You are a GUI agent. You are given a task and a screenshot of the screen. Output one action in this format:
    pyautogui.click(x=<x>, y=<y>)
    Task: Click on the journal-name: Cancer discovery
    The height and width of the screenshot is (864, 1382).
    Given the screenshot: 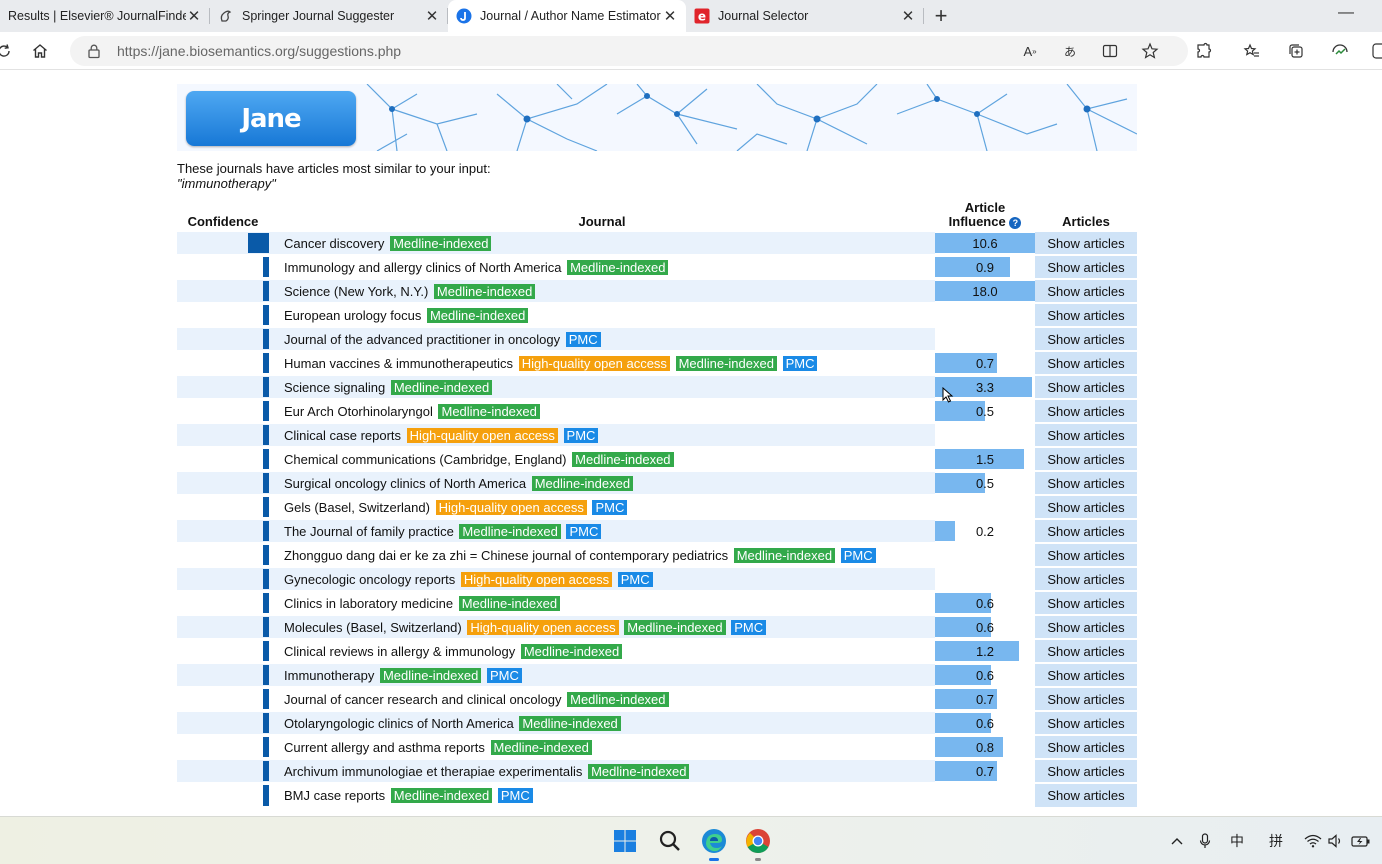 What is the action you would take?
    pyautogui.click(x=334, y=243)
    